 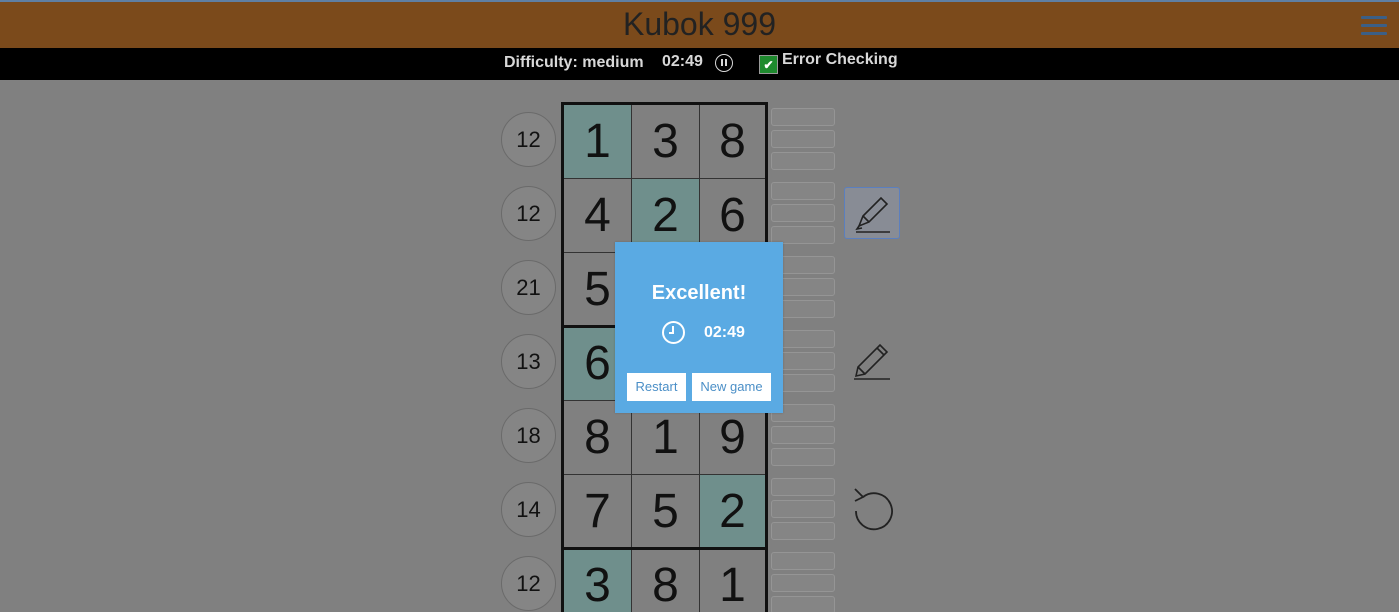 I want to click on undo-icon, so click(x=873, y=509).